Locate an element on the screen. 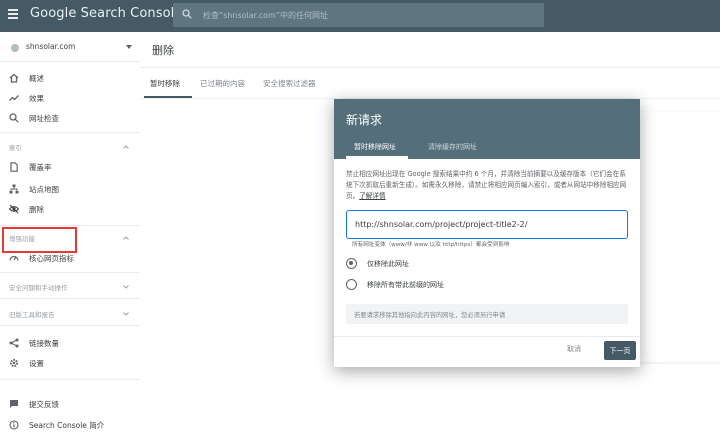  file-icon is located at coordinates (14, 167).